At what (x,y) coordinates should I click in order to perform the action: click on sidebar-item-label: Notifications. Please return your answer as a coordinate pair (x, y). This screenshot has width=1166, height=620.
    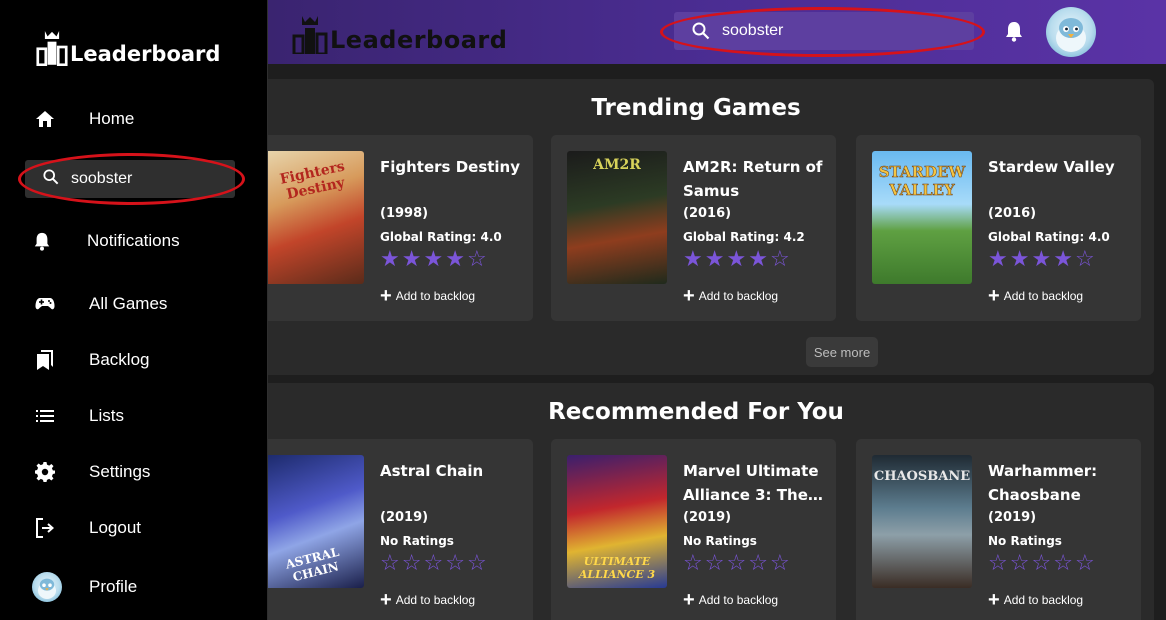
    Looking at the image, I should click on (133, 240).